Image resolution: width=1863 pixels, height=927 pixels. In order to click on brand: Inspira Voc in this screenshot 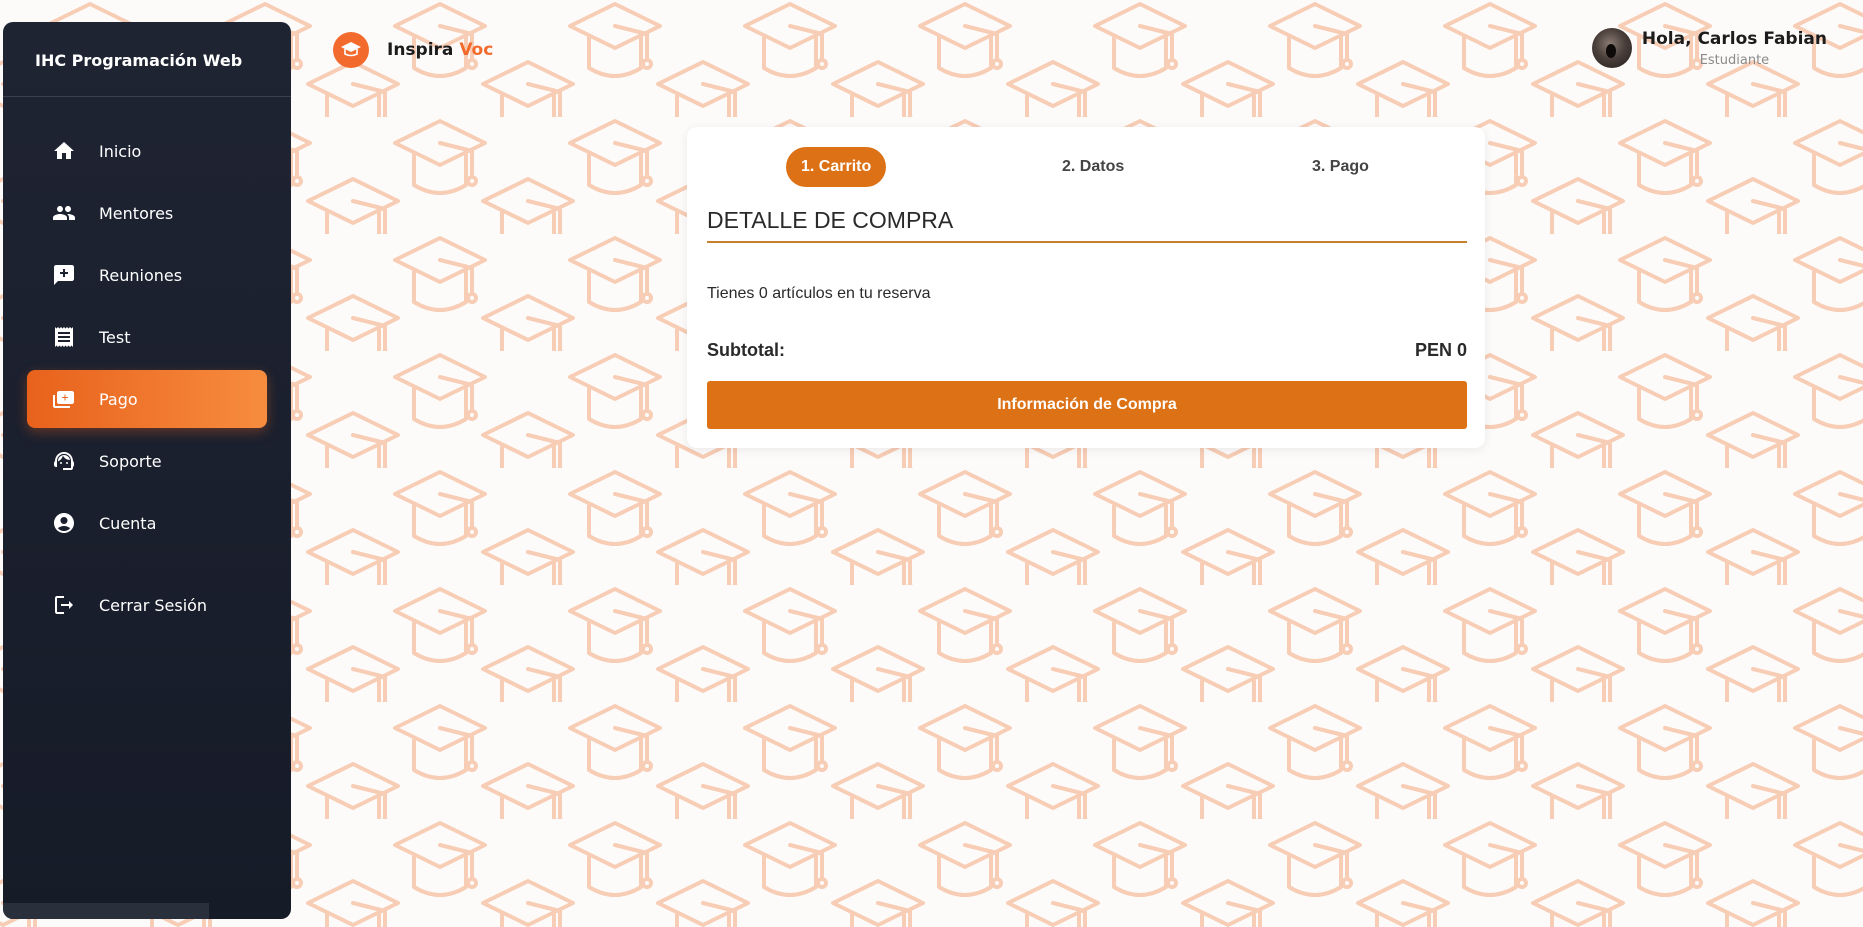, I will do `click(413, 50)`.